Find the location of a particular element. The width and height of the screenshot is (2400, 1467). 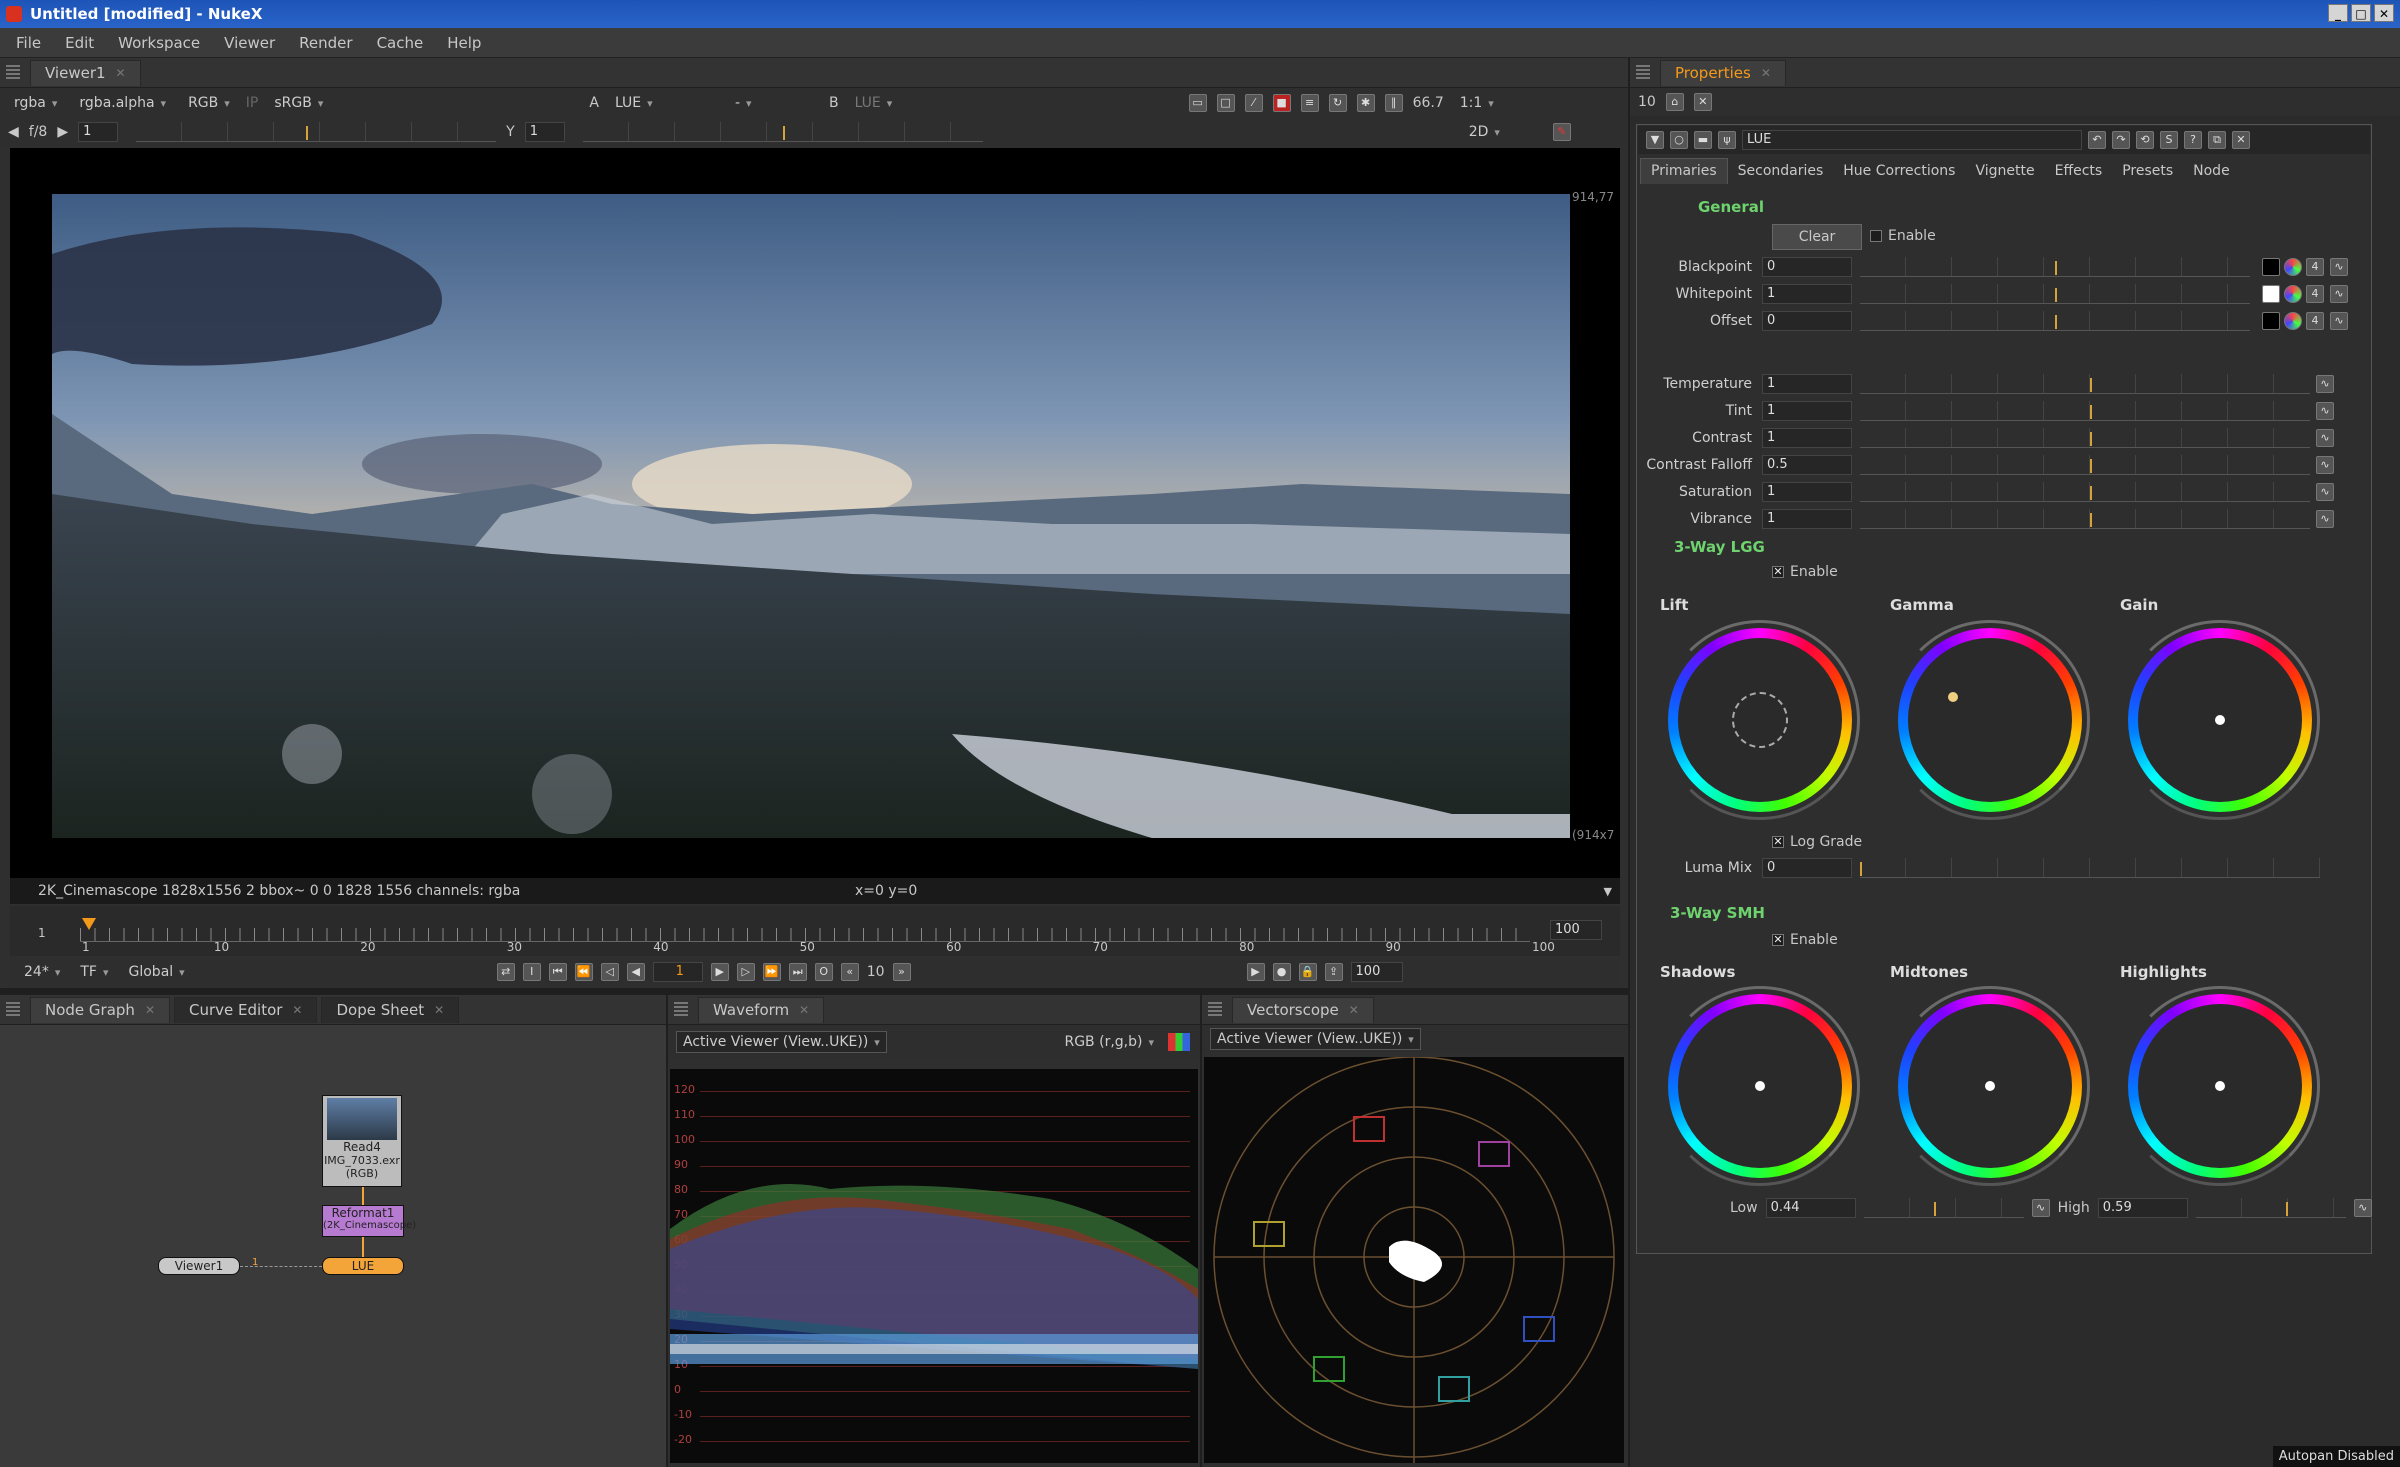

info-dropdown-icon: ▼ is located at coordinates (1608, 891).